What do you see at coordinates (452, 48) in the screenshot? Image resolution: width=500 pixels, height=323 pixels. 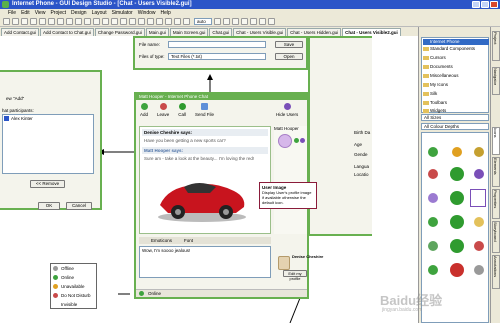 I see `folder-standard-components: Standard Components` at bounding box center [452, 48].